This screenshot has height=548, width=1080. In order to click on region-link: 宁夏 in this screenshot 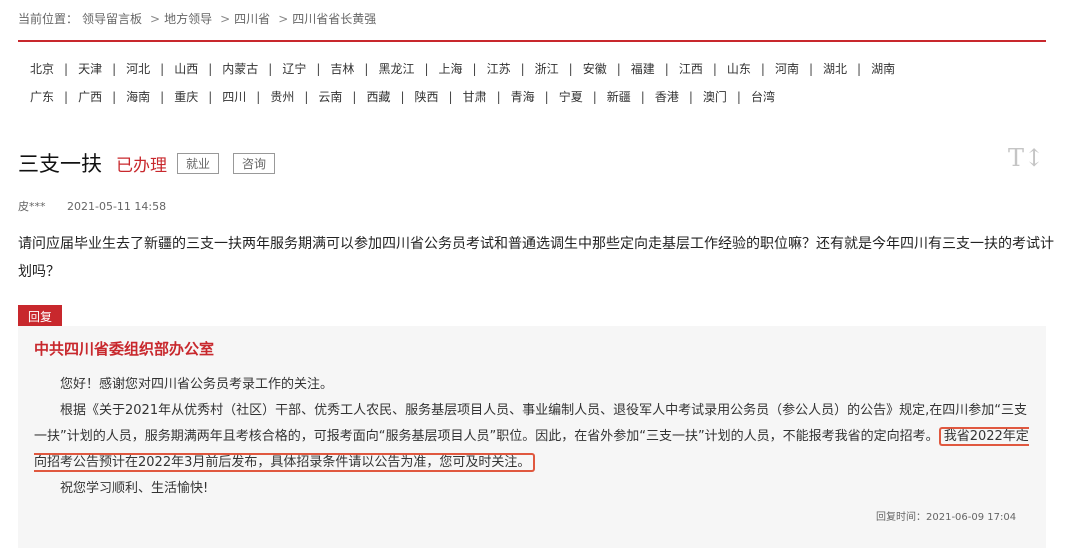, I will do `click(571, 96)`.